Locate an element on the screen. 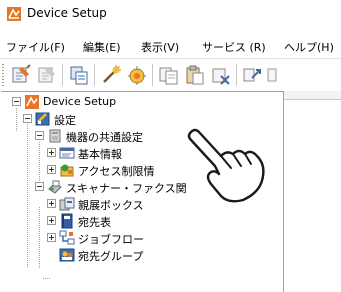  title-bar: Device Setup is located at coordinates (170, 14).